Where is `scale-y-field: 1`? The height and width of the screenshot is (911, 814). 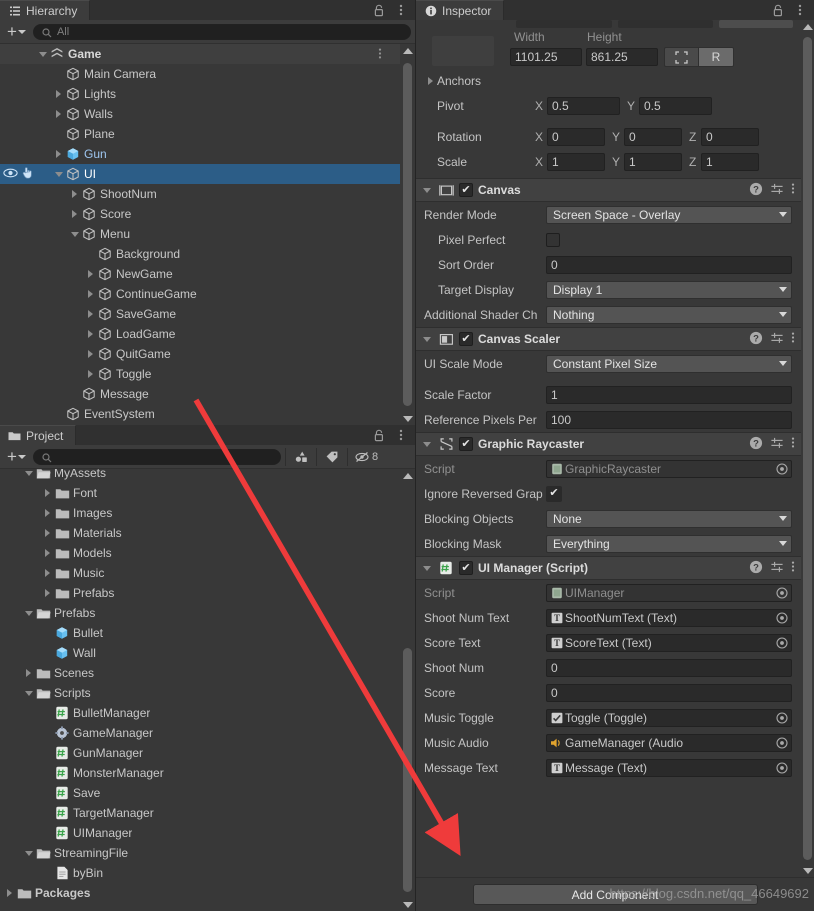
scale-y-field: 1 is located at coordinates (653, 161).